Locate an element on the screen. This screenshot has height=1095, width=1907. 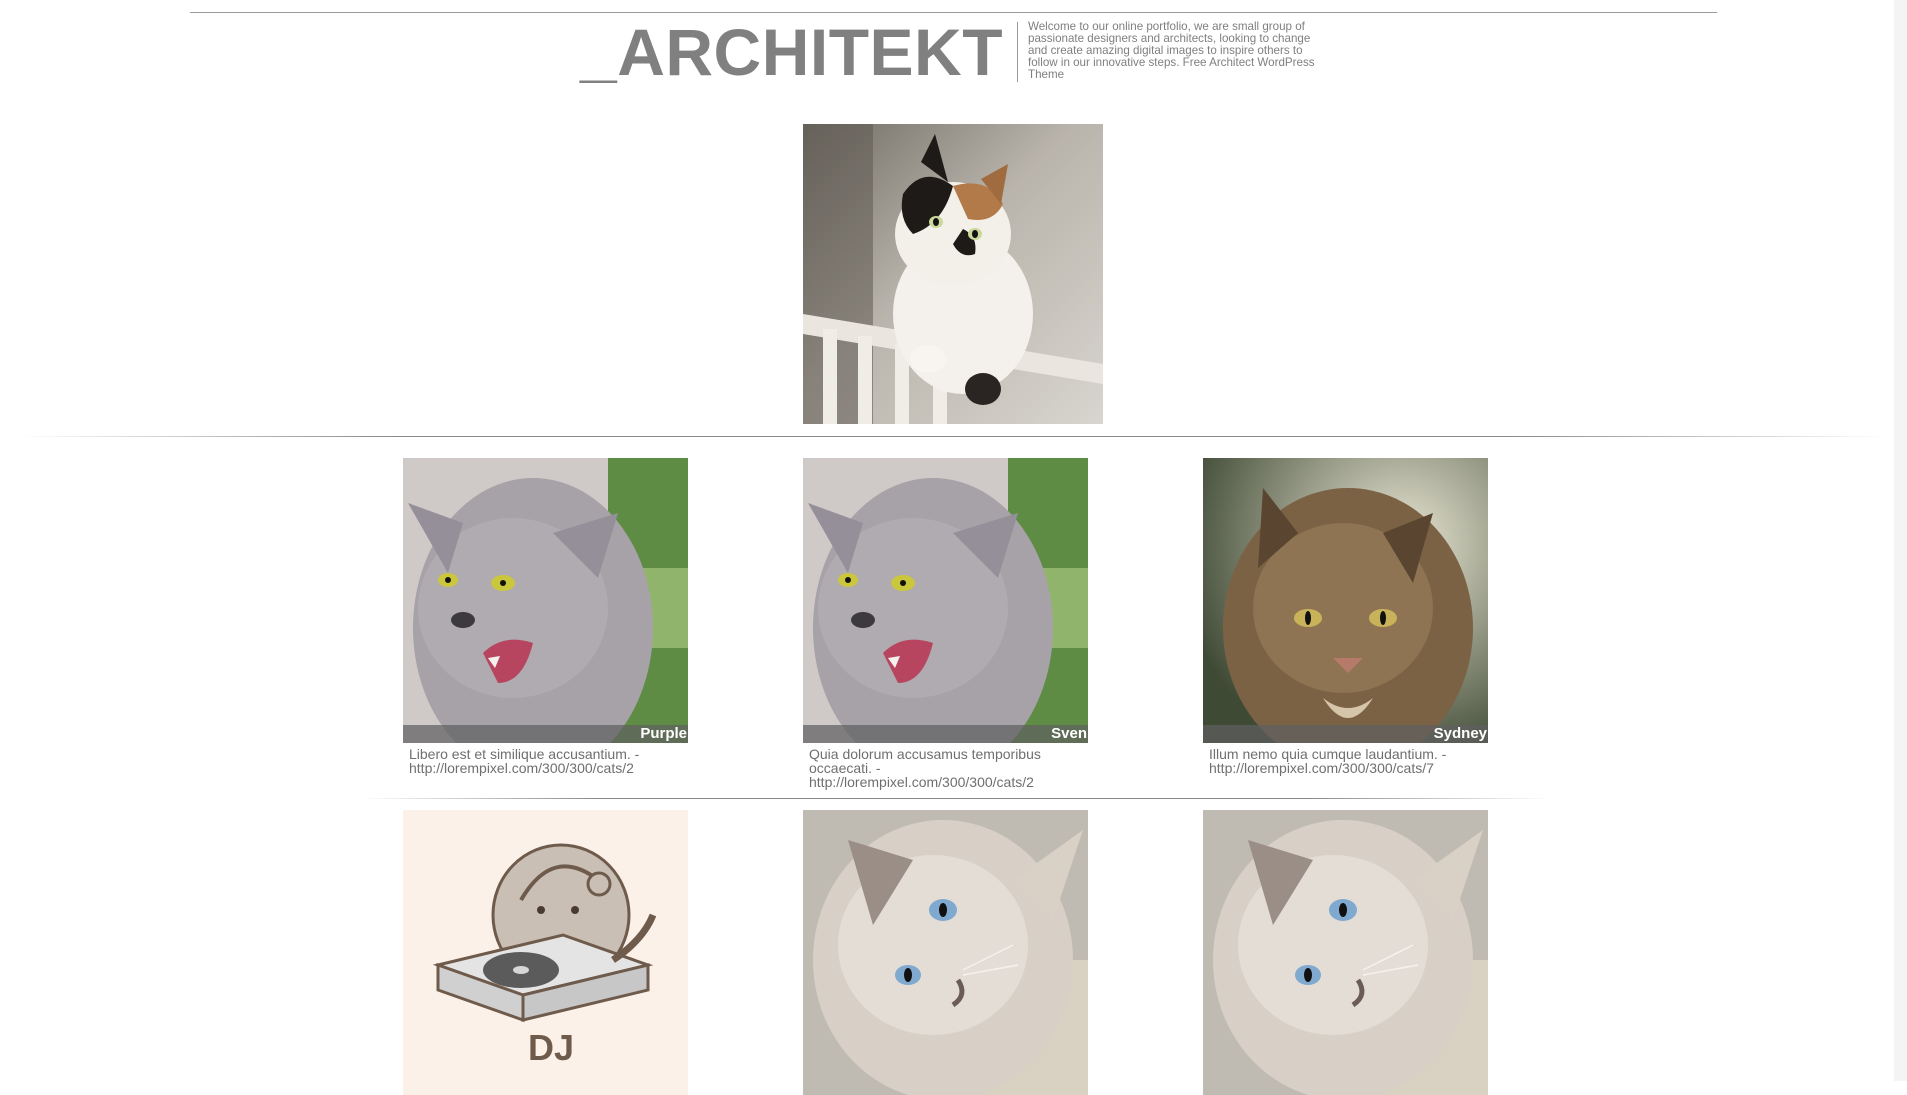
gallery-item-name: Purple is located at coordinates (545, 734).